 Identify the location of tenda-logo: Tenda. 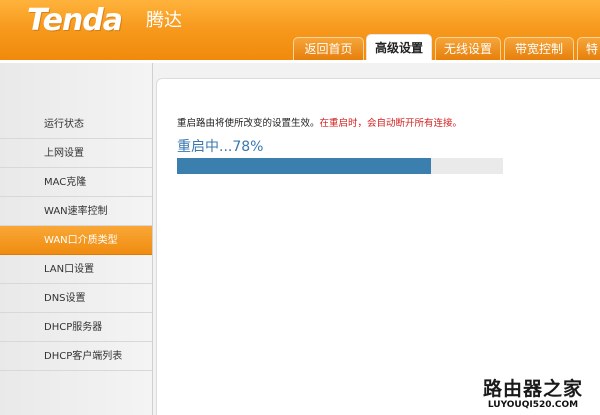
(75, 20).